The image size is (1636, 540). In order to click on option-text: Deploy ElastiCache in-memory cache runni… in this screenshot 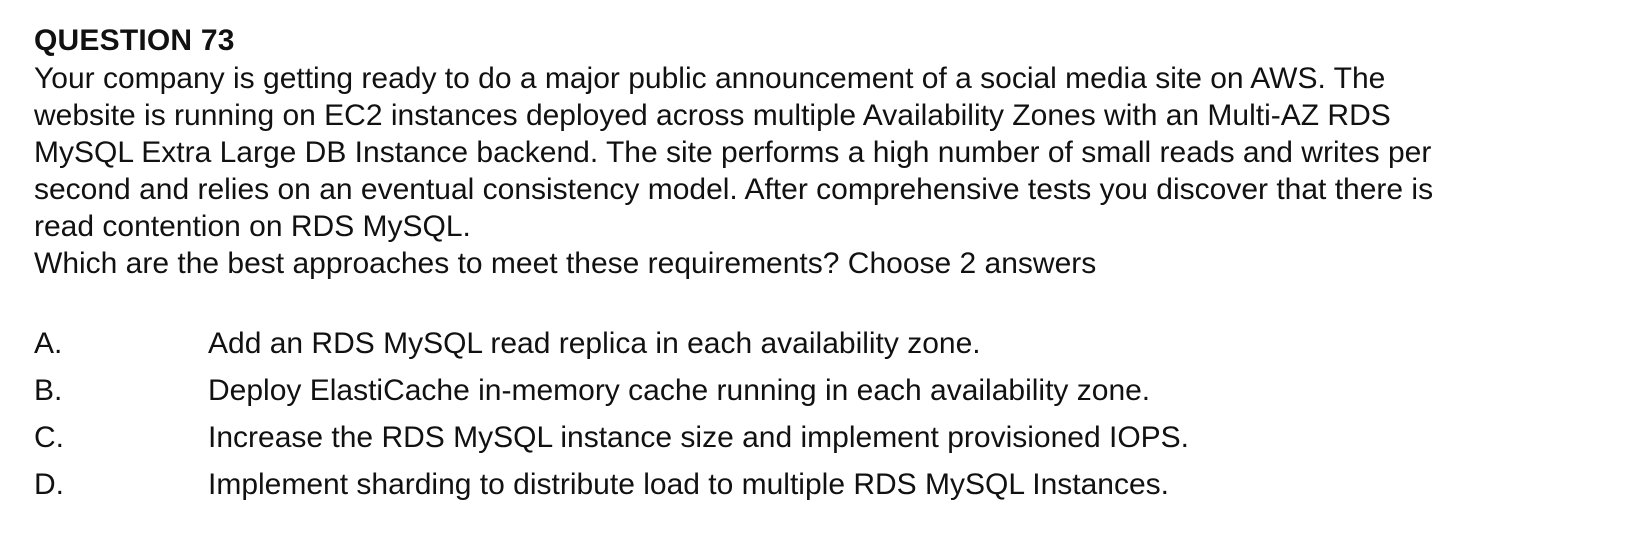, I will do `click(679, 390)`.